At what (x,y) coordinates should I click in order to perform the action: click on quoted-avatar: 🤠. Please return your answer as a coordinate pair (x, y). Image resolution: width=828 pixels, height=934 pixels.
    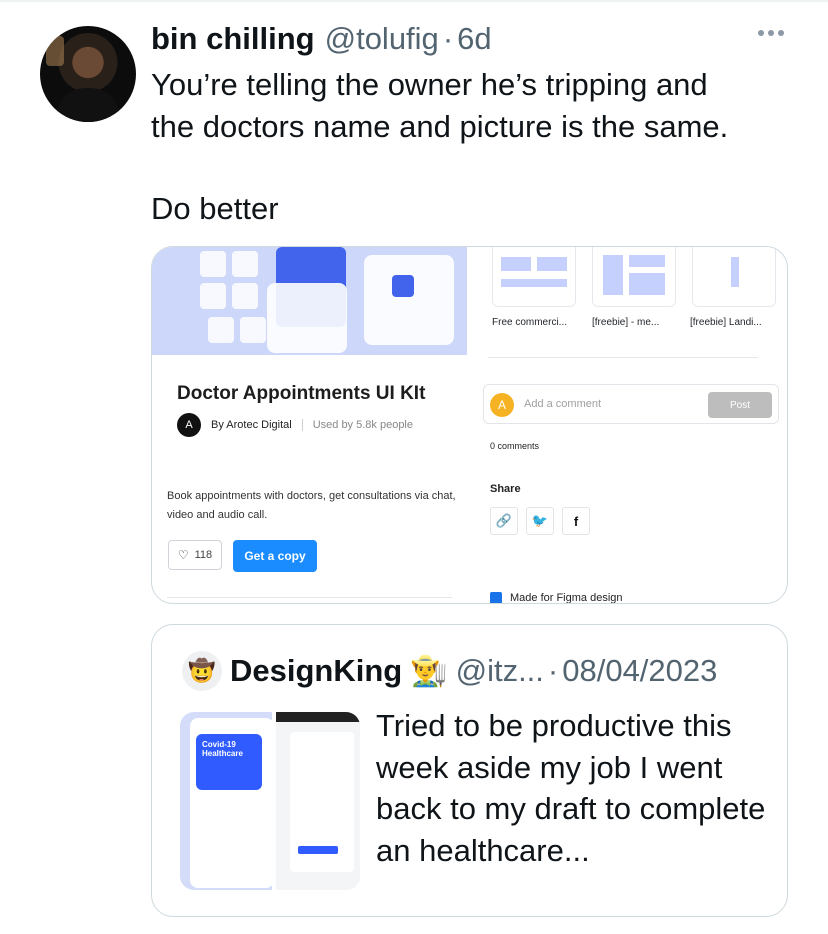
    Looking at the image, I should click on (202, 671).